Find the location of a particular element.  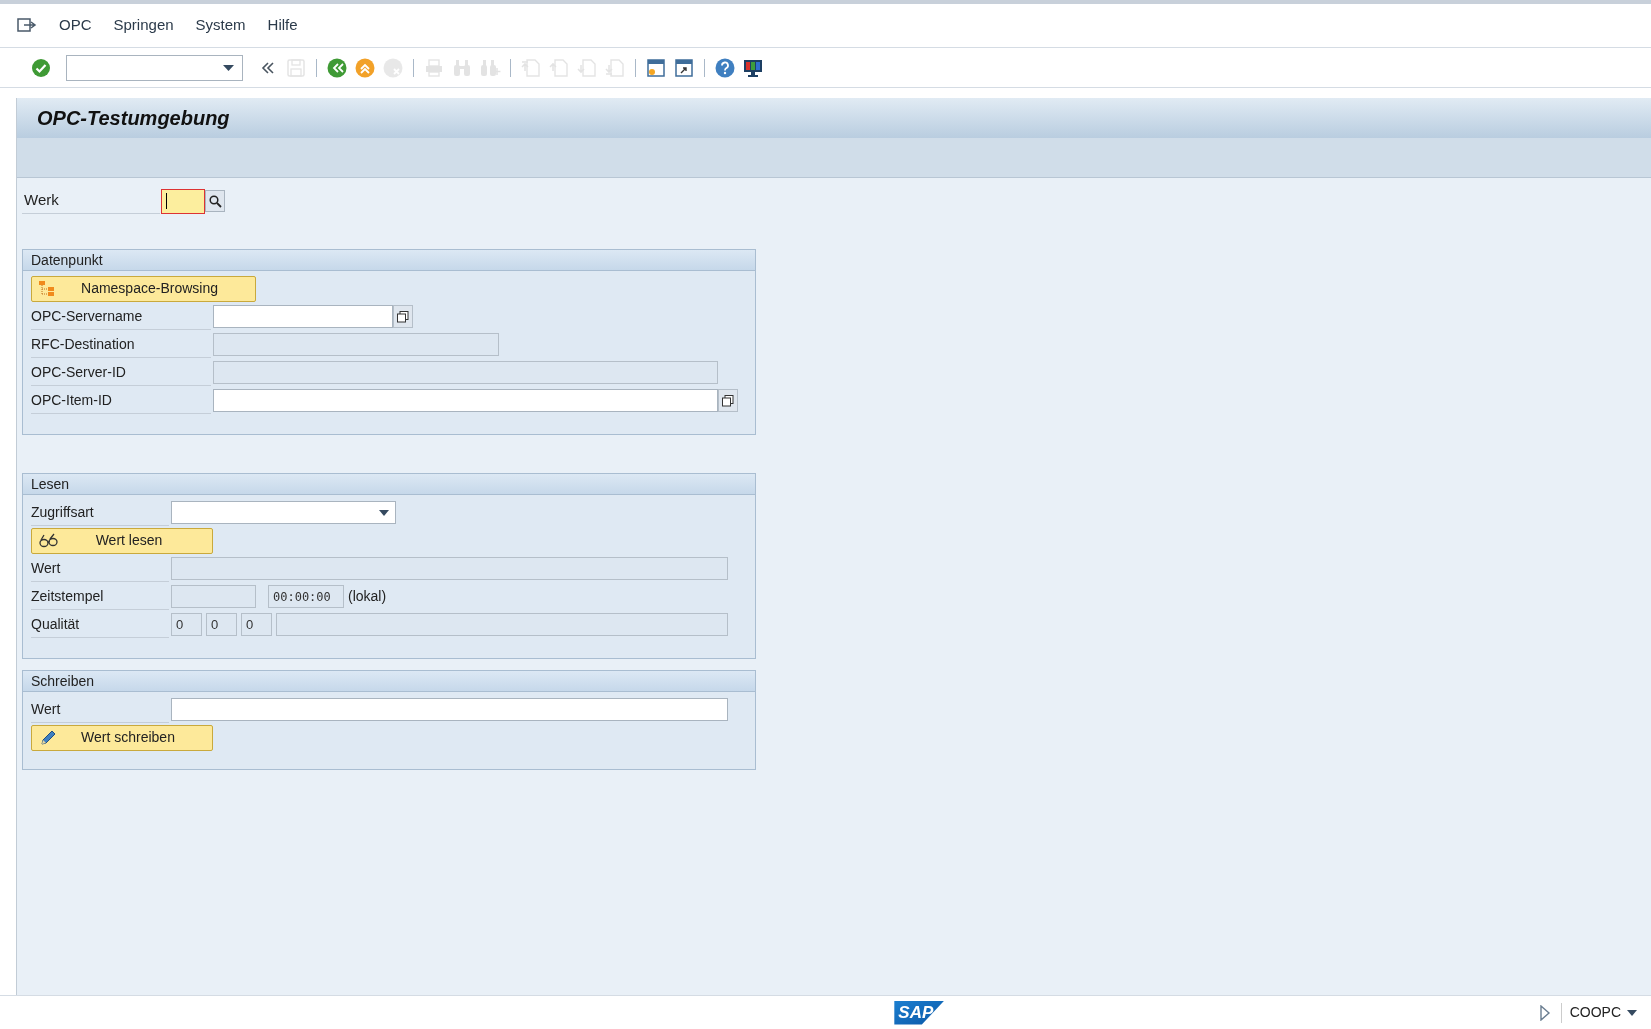

menu-item: OPC is located at coordinates (75, 25).